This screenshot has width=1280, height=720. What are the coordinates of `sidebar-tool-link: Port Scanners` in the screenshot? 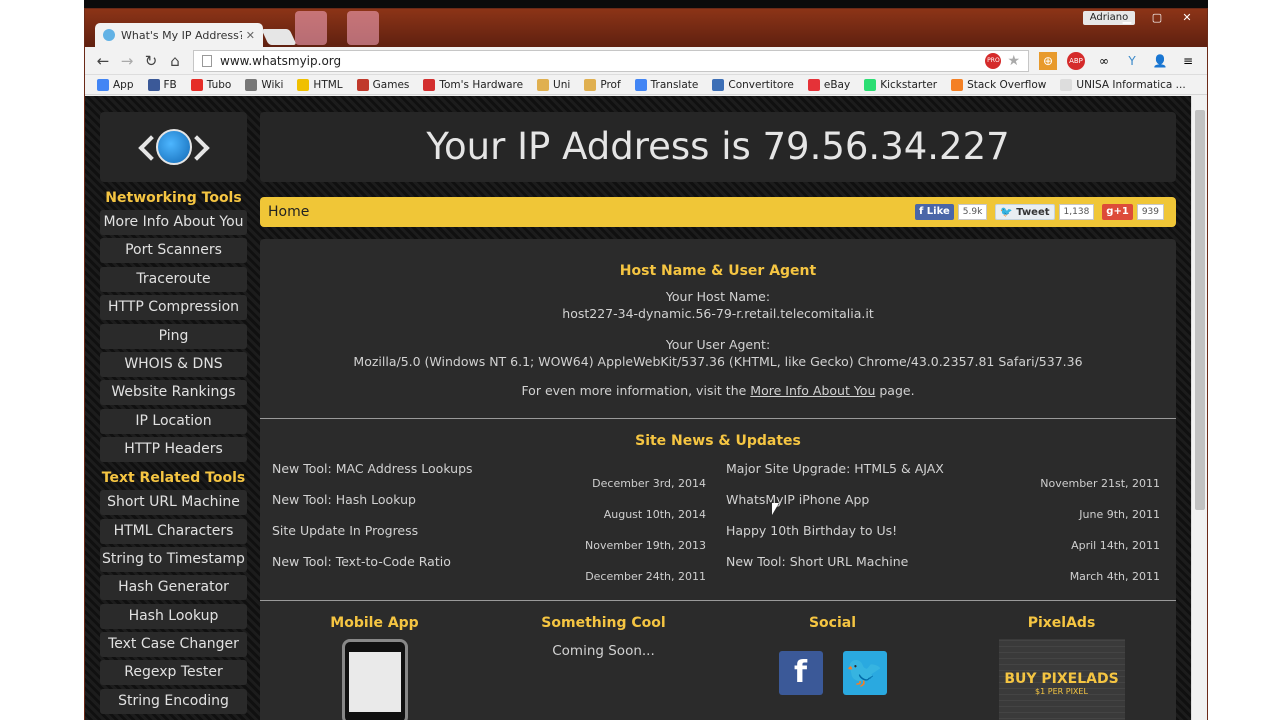 It's located at (173, 251).